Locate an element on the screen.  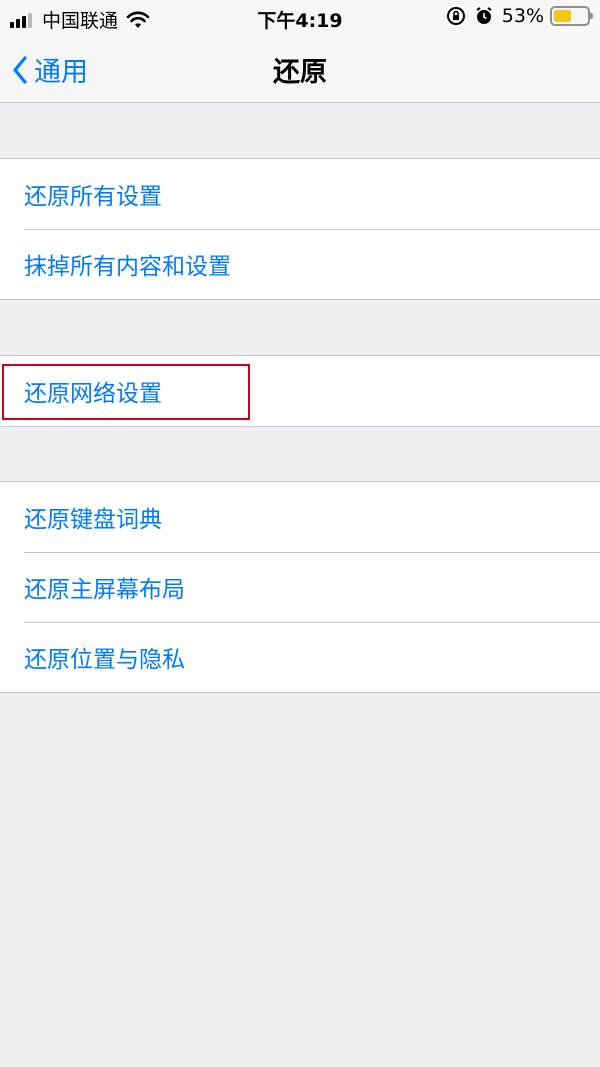
reset-all-settings: 还原所有设置 is located at coordinates (300, 194).